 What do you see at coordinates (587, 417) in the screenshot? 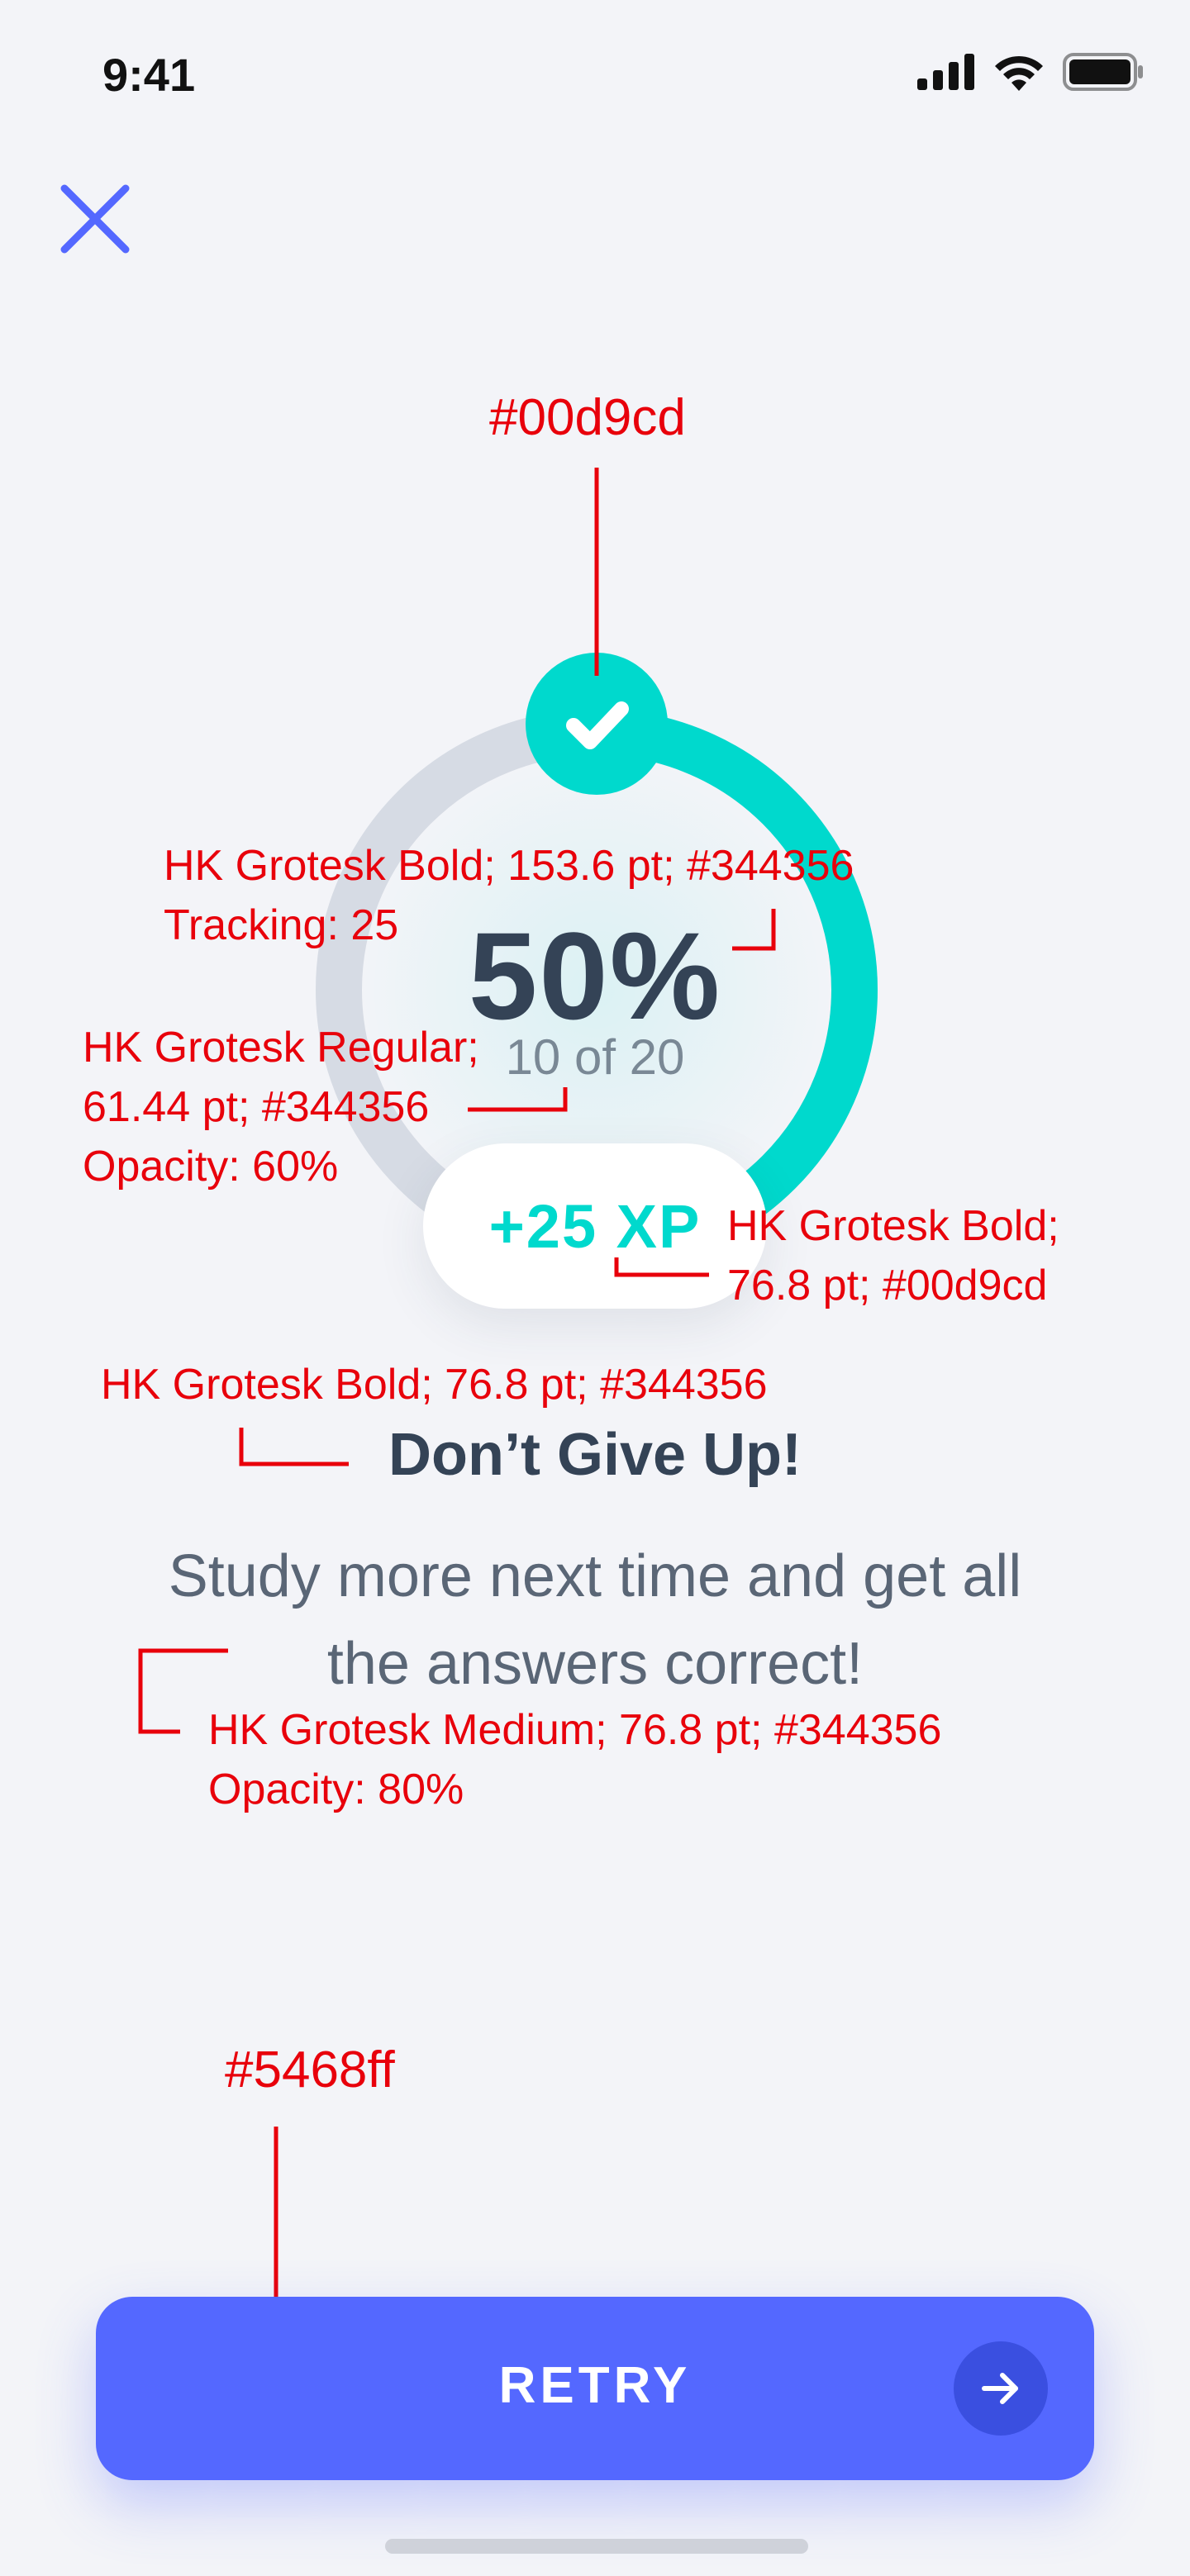
I see `annotation-check-color: #00d9cd` at bounding box center [587, 417].